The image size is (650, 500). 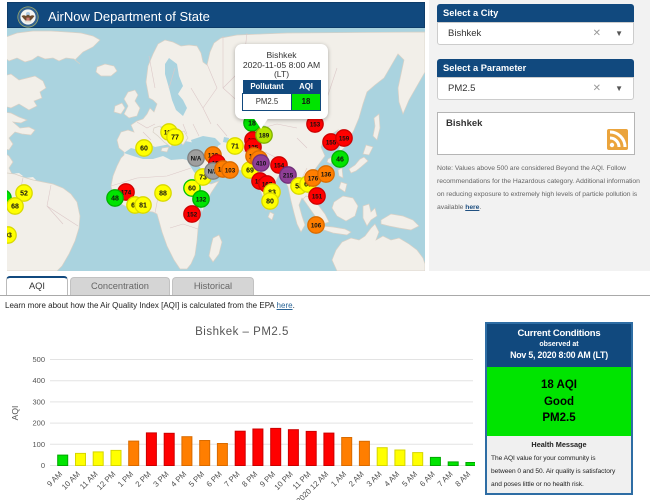 I want to click on svg-text: 80, so click(x=270, y=201).